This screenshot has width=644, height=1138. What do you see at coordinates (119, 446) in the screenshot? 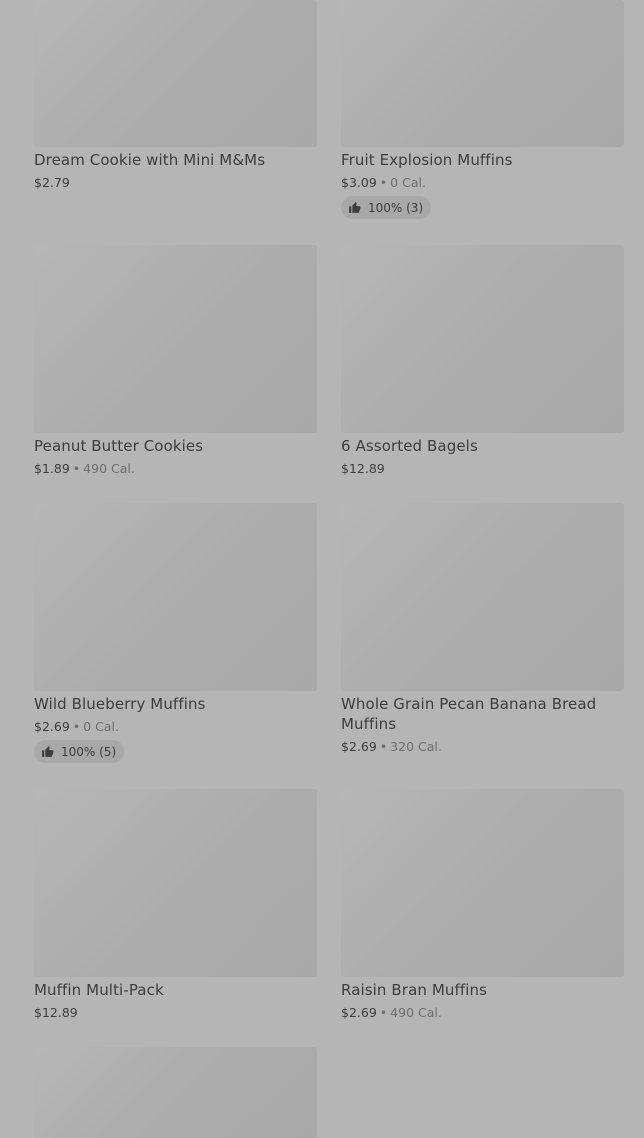
I see `product-name: Peanut Butter Cookies` at bounding box center [119, 446].